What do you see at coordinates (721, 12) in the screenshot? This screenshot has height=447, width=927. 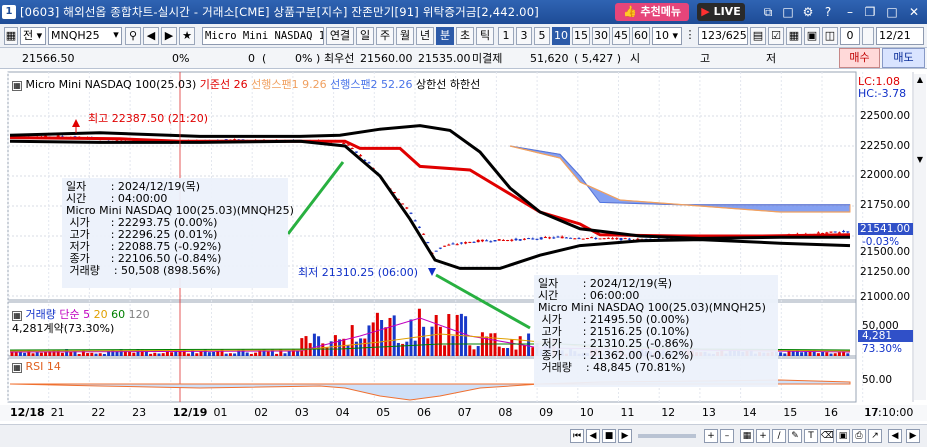 I see `live-button: ▶ LIVE` at bounding box center [721, 12].